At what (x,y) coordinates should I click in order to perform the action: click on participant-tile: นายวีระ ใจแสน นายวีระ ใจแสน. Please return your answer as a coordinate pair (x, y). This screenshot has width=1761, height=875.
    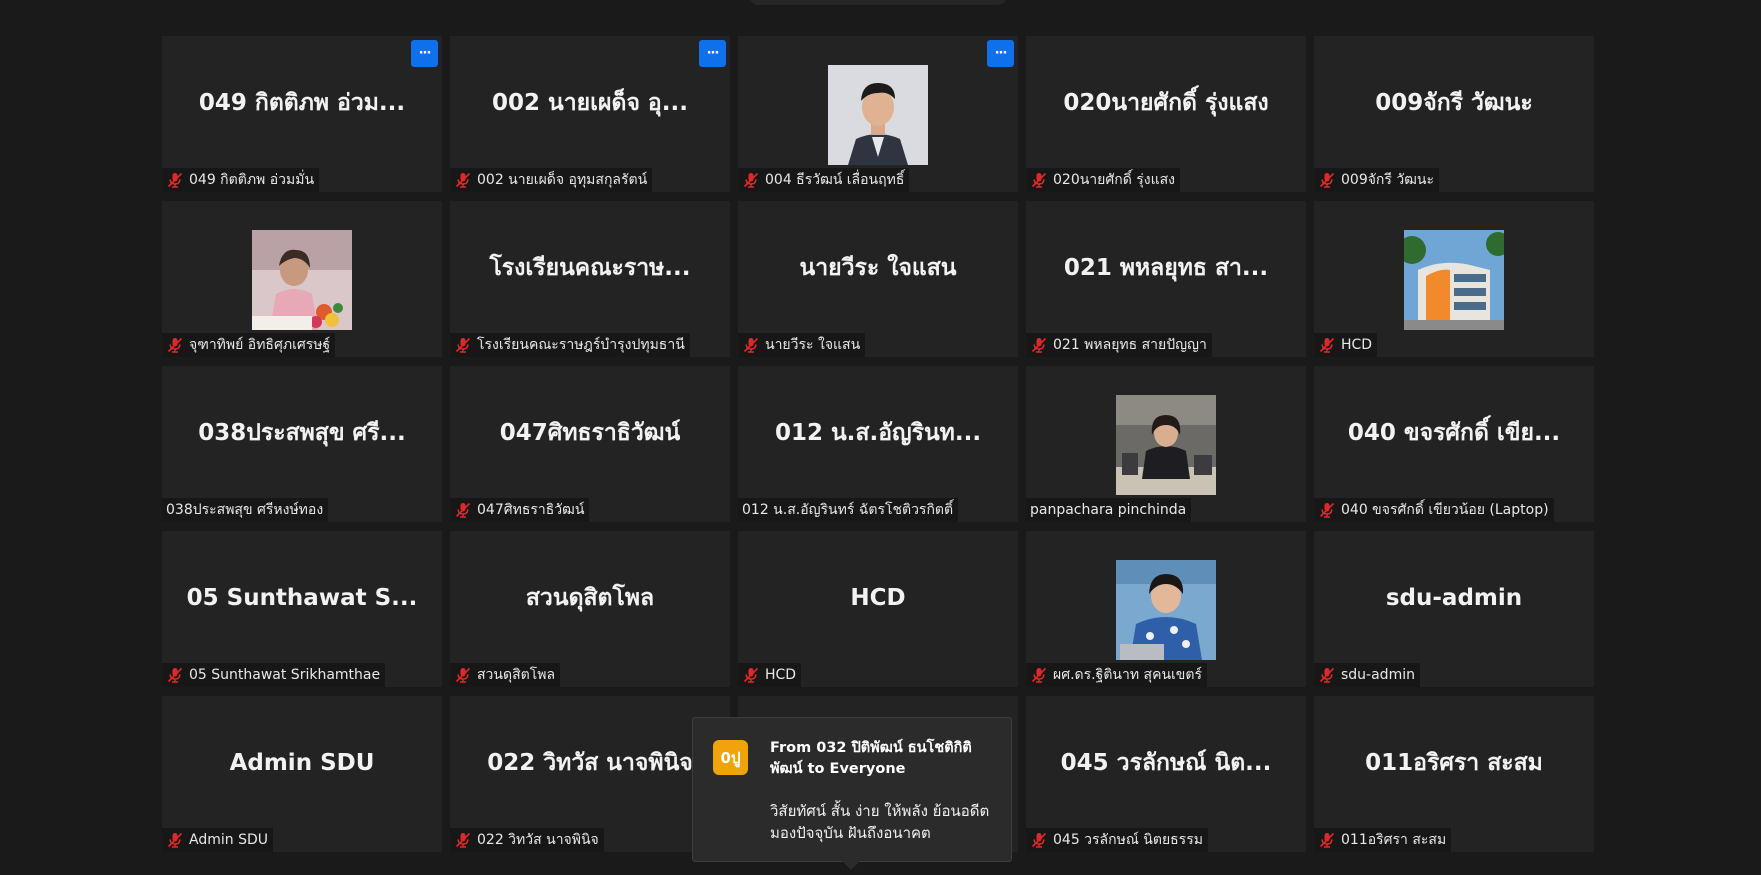
    Looking at the image, I should click on (878, 279).